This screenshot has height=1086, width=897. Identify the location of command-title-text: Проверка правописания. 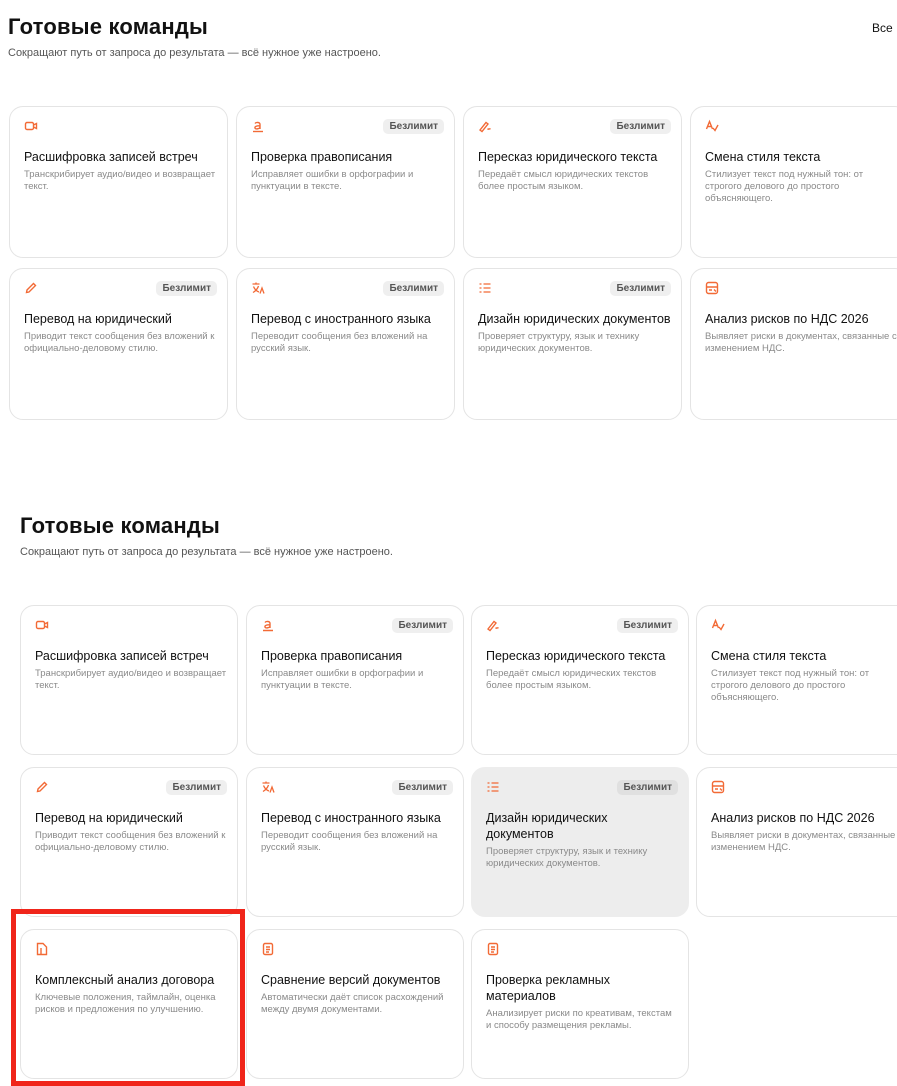
(322, 157).